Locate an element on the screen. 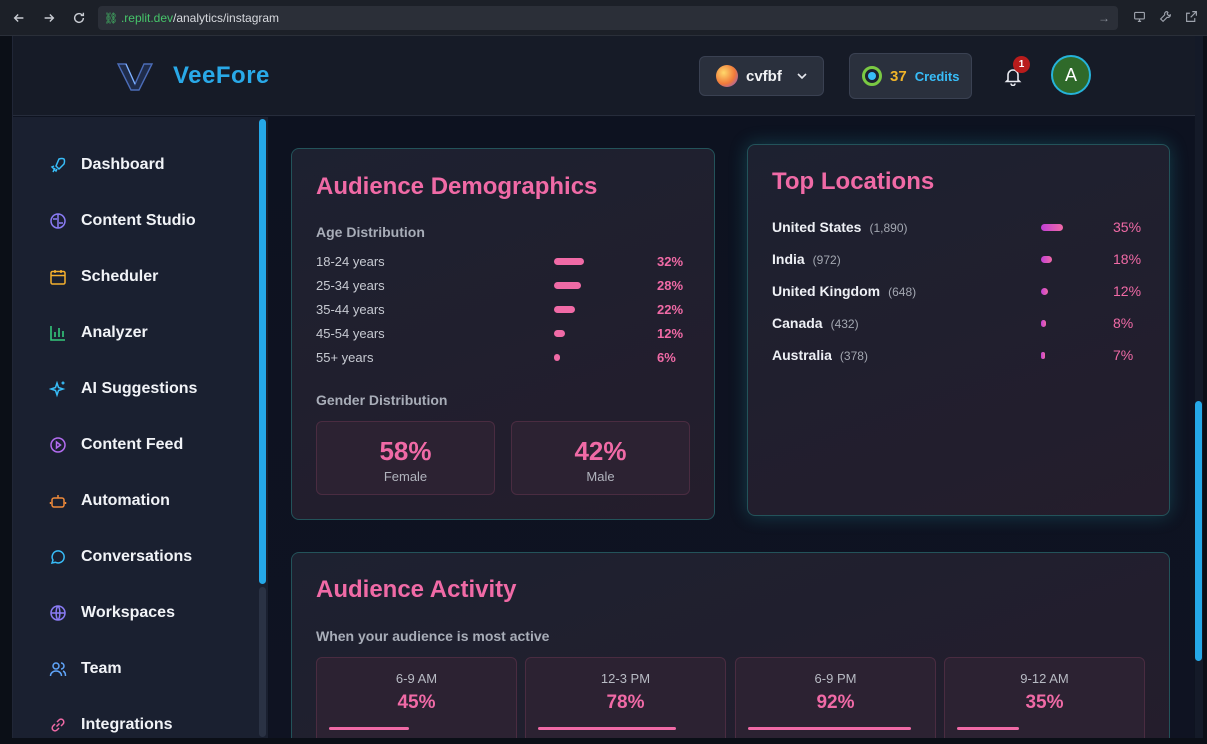 This screenshot has height=744, width=1207. male-stat-box: 42% Male is located at coordinates (600, 458).